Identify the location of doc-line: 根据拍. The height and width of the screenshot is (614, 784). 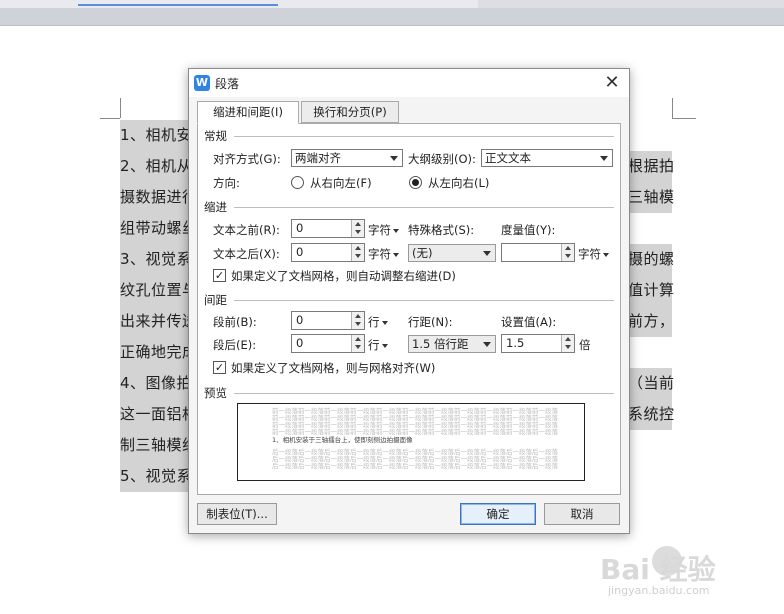
(651, 166).